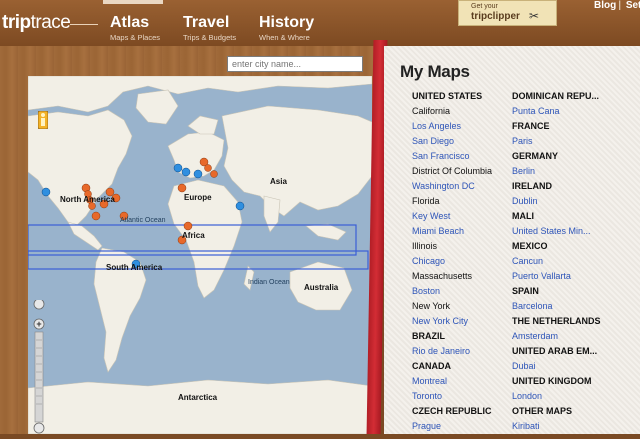  What do you see at coordinates (484, 6) in the screenshot?
I see `clipper-line1: Get your` at bounding box center [484, 6].